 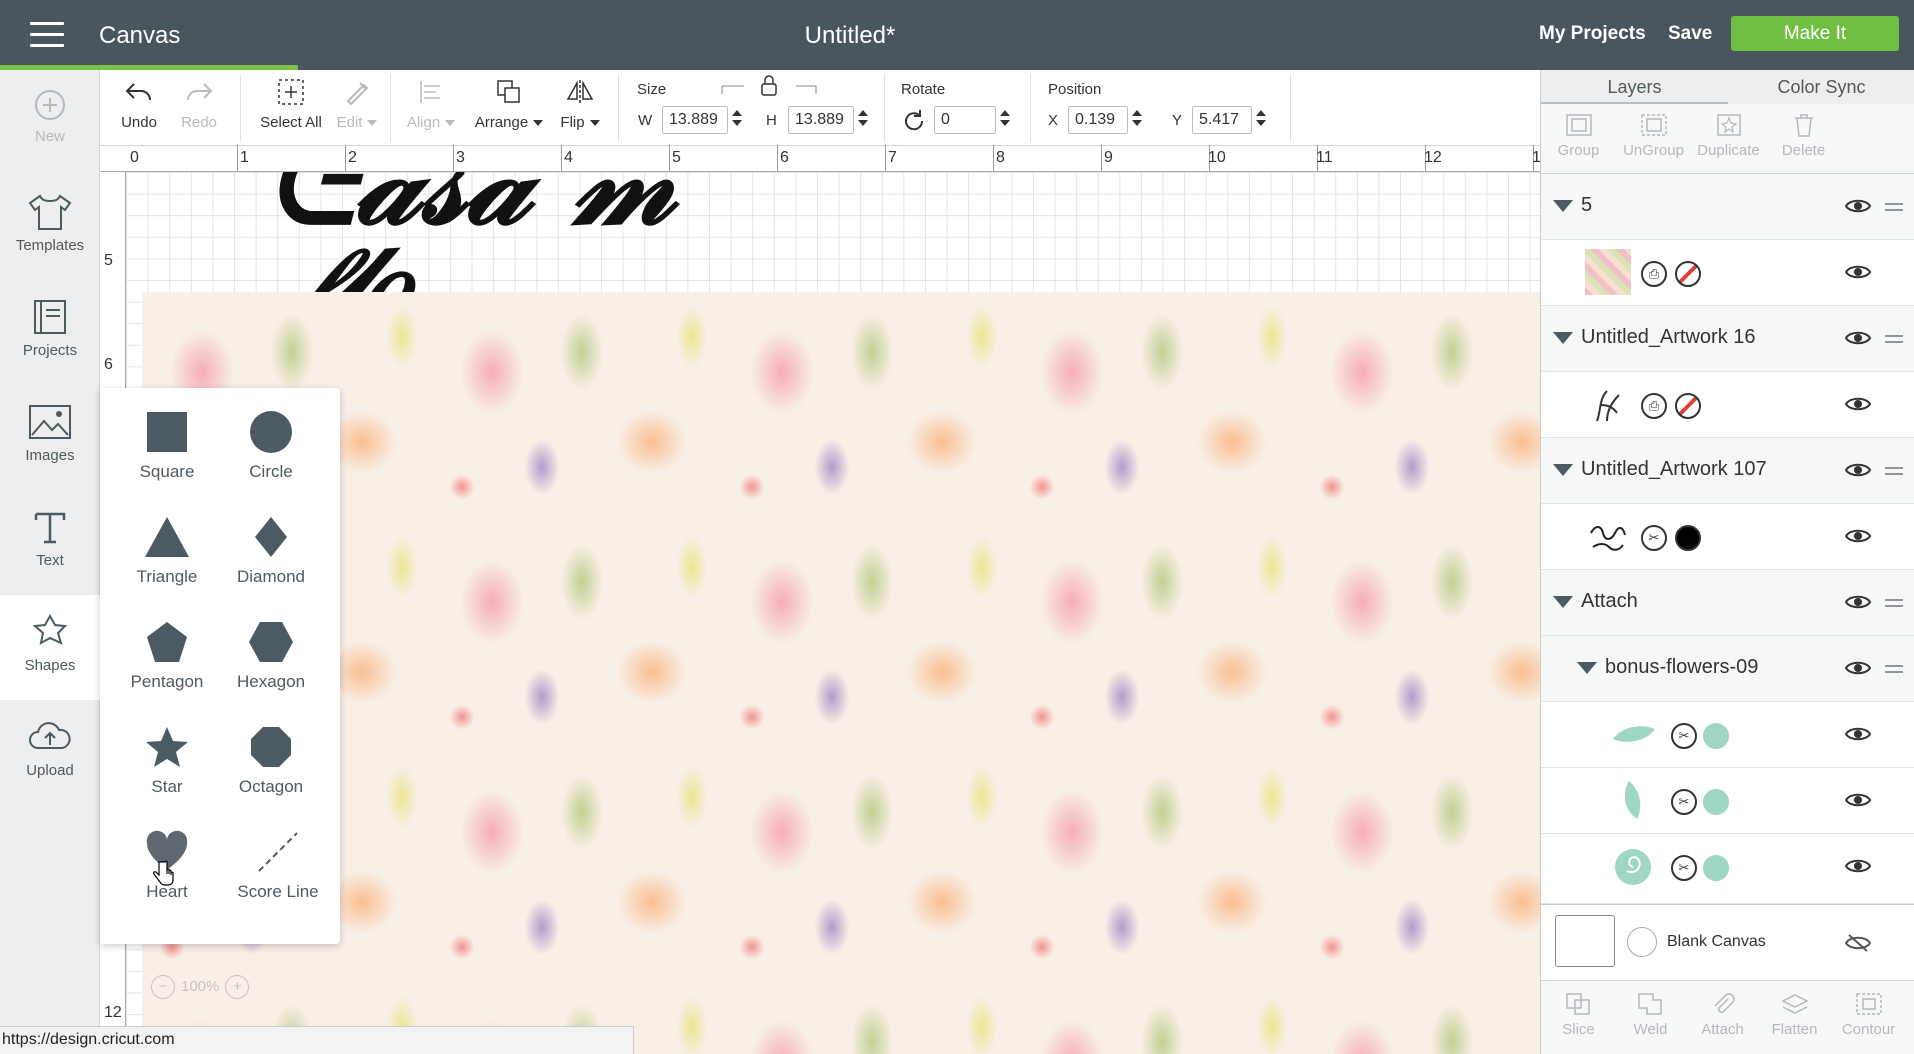 I want to click on ruler-mark: 4, so click(x=568, y=157).